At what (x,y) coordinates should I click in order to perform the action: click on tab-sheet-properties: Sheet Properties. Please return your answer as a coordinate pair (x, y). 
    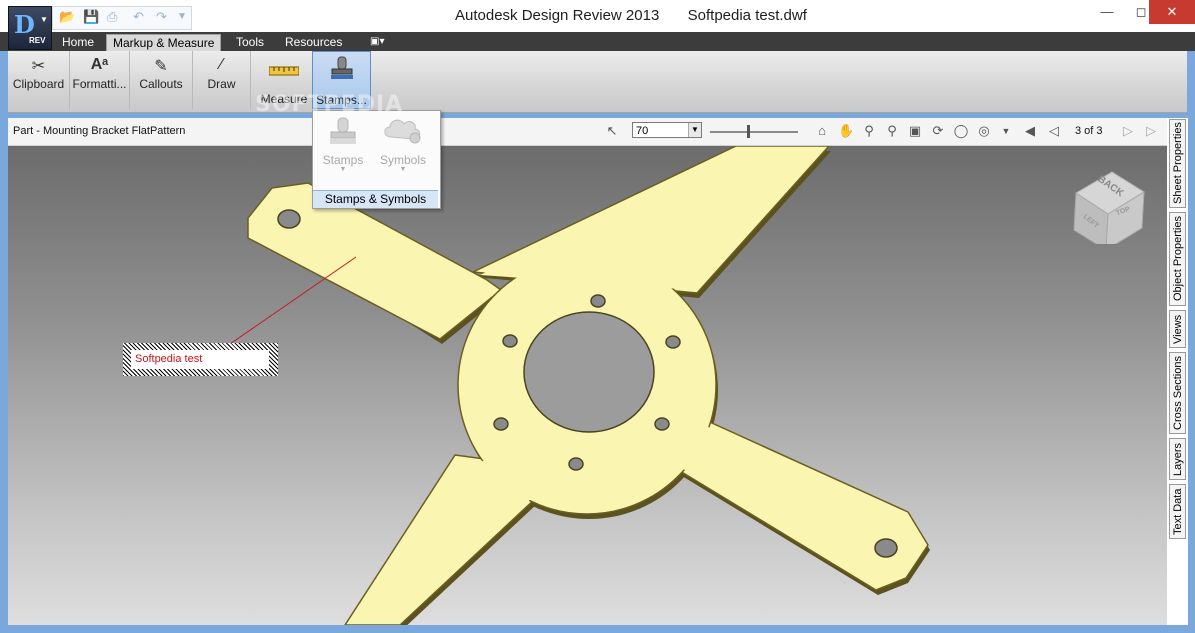
    Looking at the image, I should click on (1177, 163).